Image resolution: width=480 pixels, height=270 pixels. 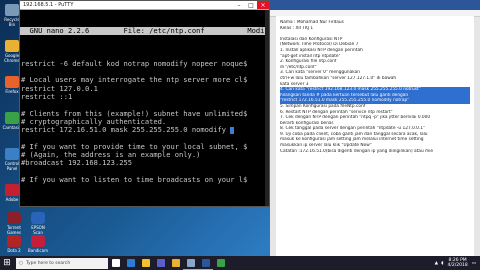 I want to click on terminal-line: #broadcast 192.168.123.255, so click(x=144, y=163).